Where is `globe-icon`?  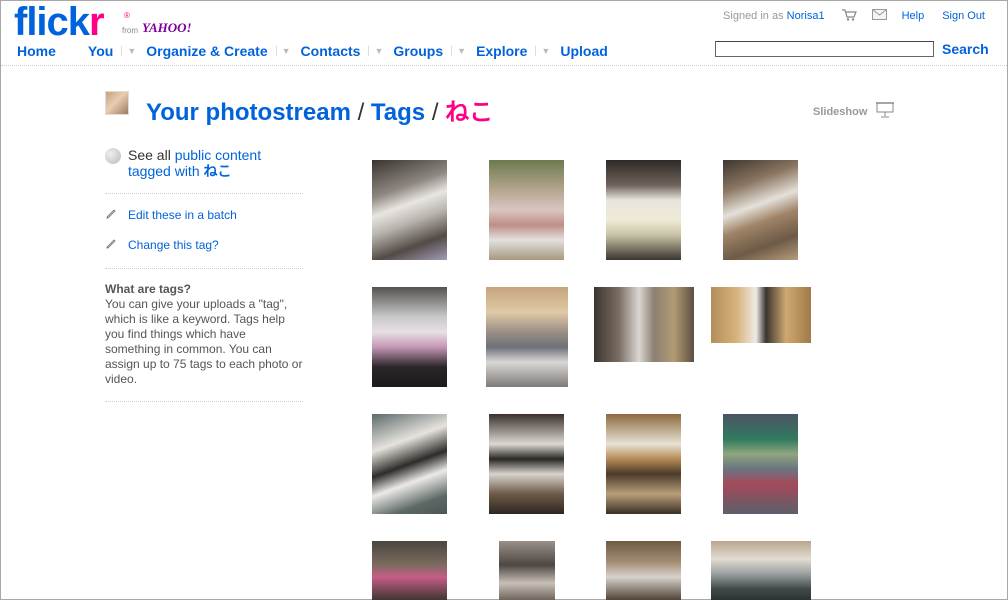 globe-icon is located at coordinates (113, 156).